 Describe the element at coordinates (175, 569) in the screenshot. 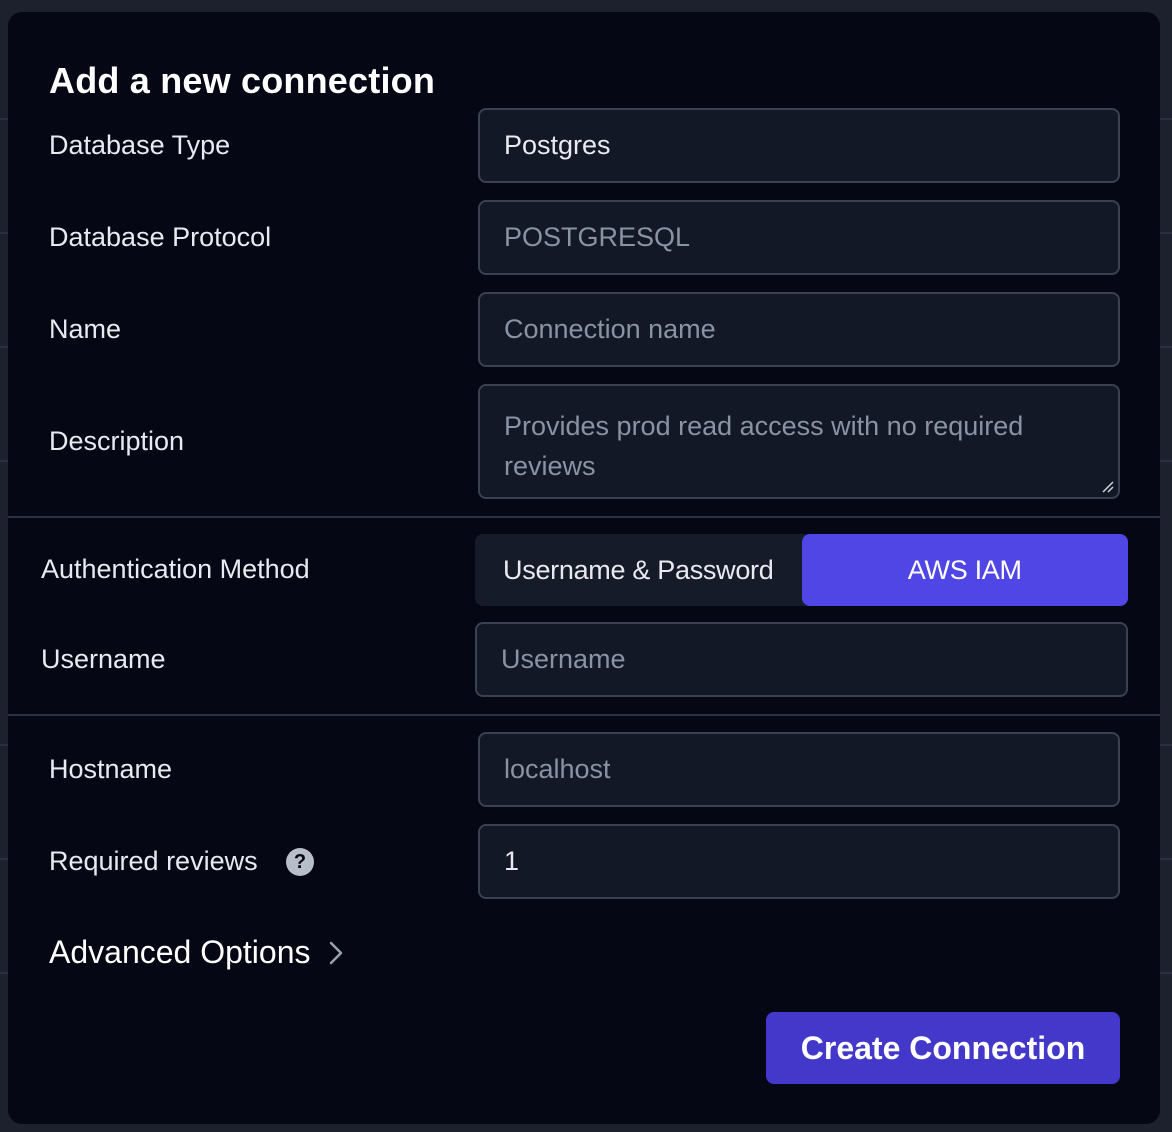

I see `auth-method-label: Authentication Method` at that location.